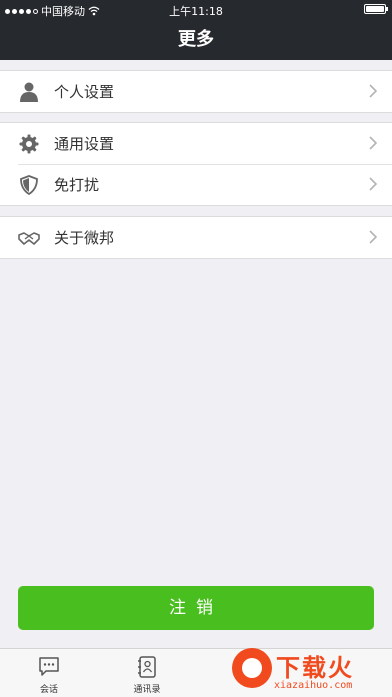  I want to click on watermark-logo: 下载火 xiazaihuo.com, so click(312, 671).